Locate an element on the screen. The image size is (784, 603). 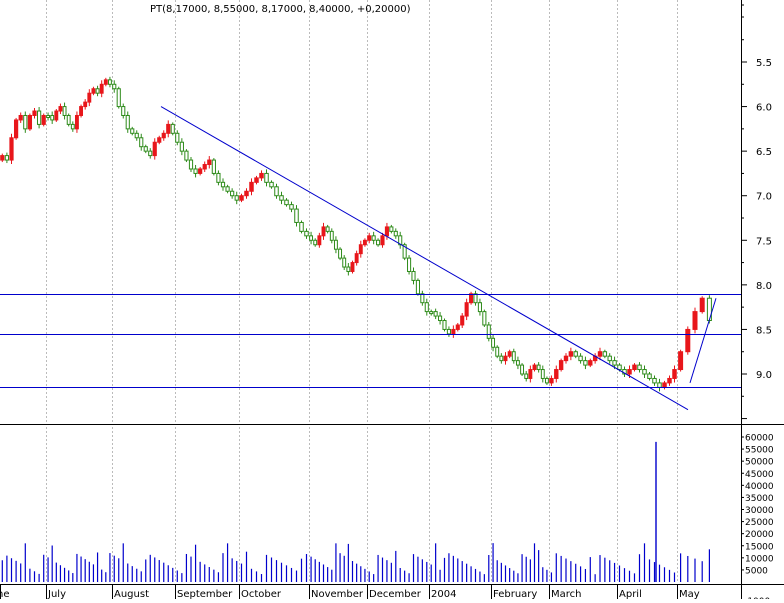
volume-tick-label: 20000 is located at coordinates (759, 535).